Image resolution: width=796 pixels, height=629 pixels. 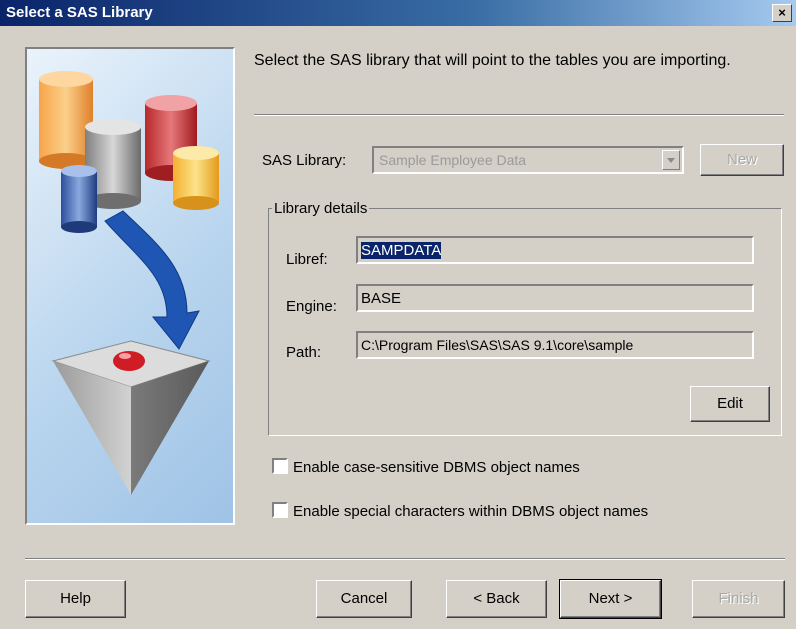 What do you see at coordinates (671, 160) in the screenshot?
I see `dropdown-arrow-icon` at bounding box center [671, 160].